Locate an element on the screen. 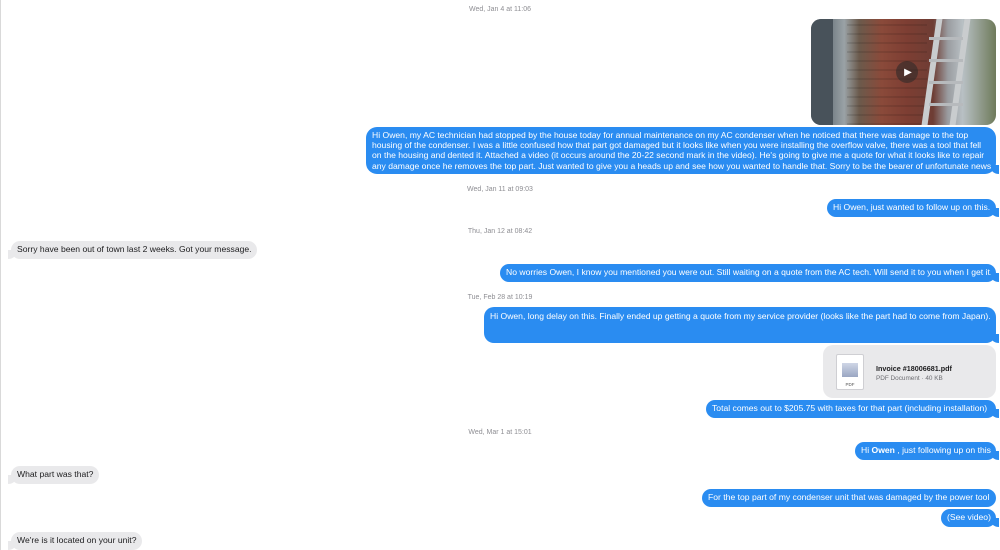 The image size is (1000, 550). message-outgoing: (See video) is located at coordinates (970, 518).